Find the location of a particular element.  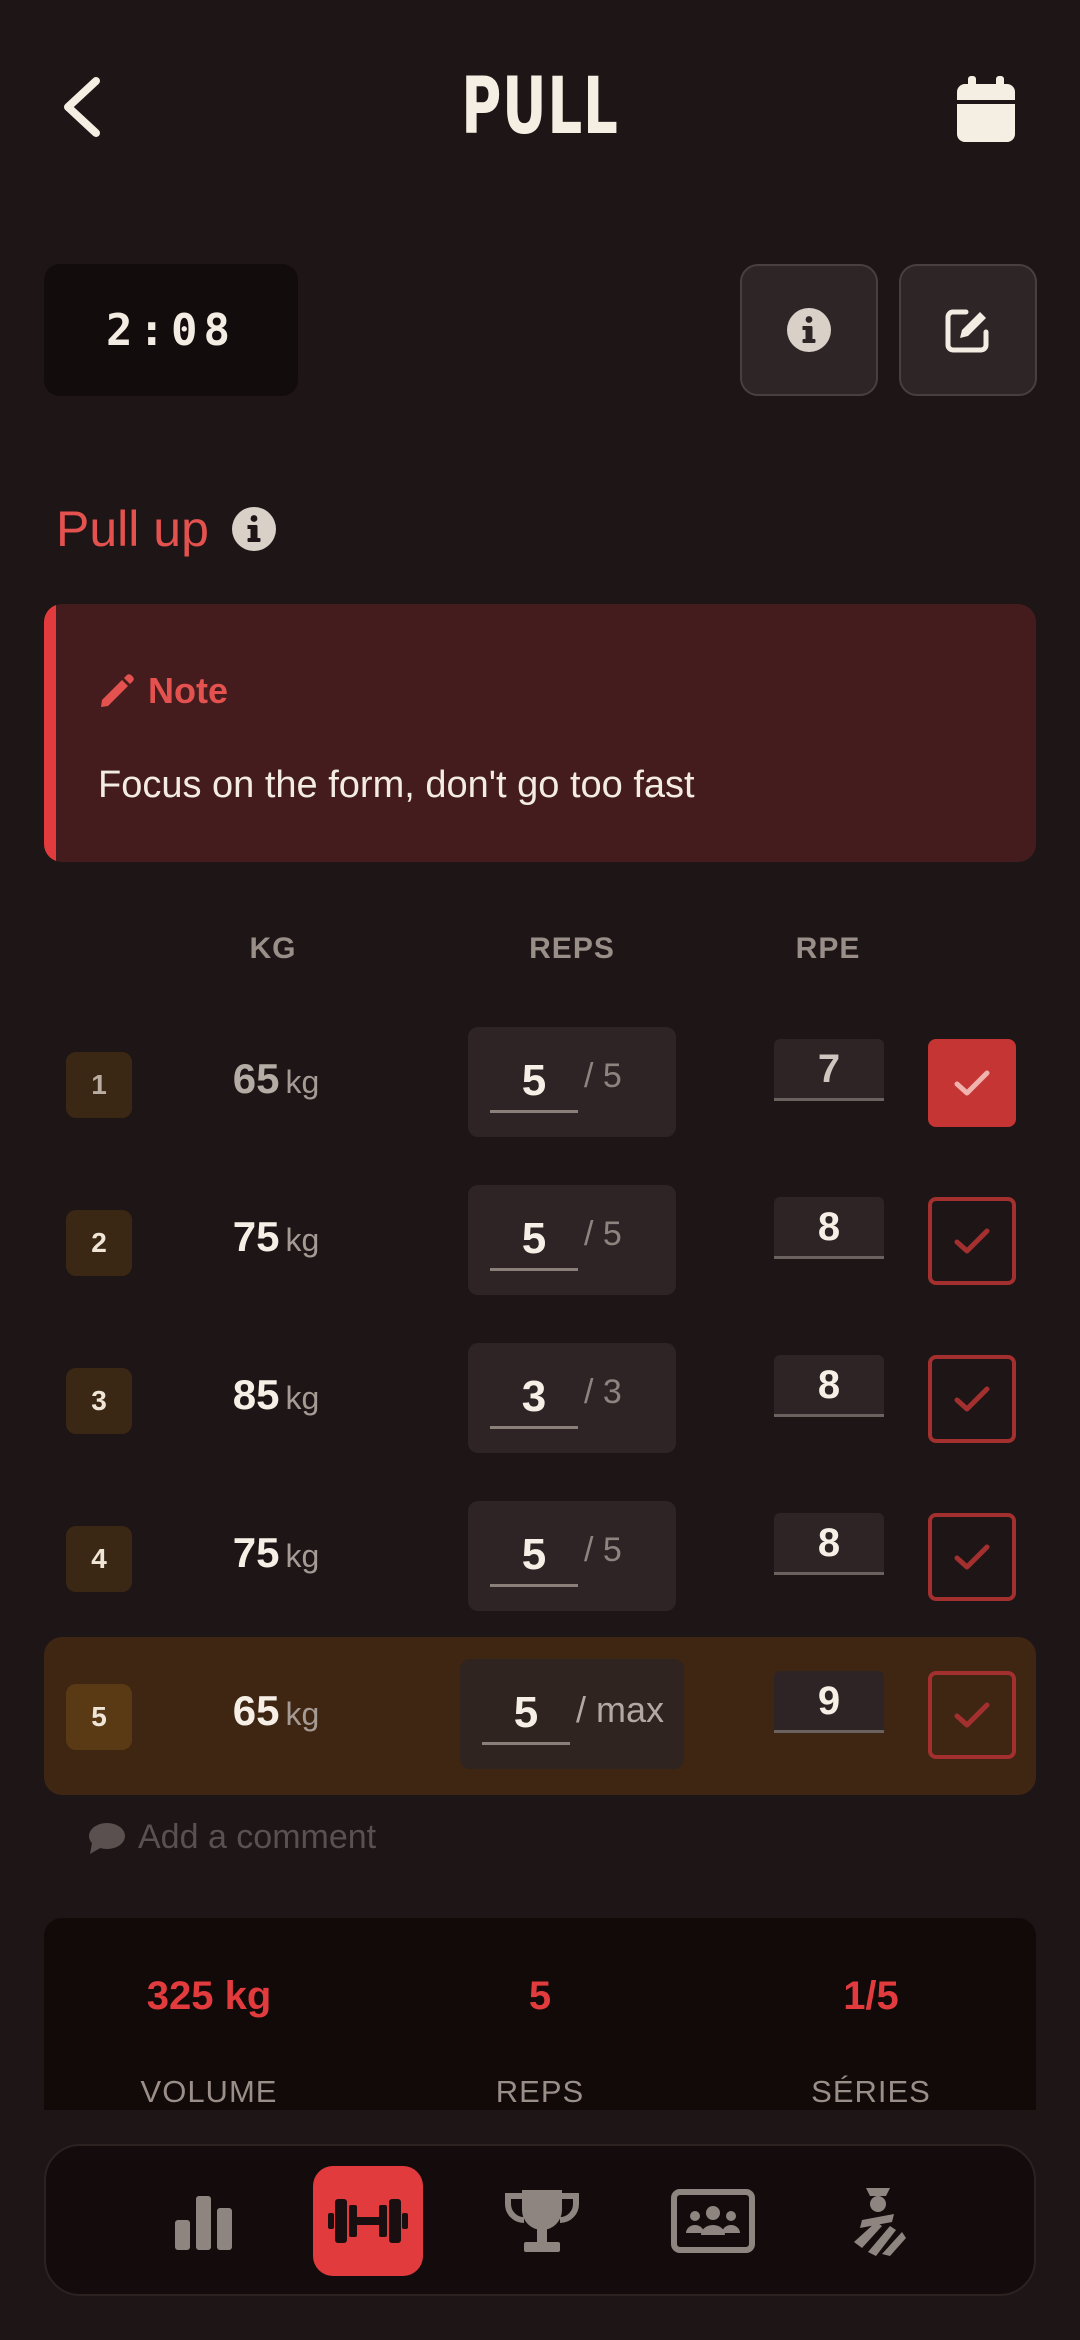

set-number: 4 is located at coordinates (99, 1559).